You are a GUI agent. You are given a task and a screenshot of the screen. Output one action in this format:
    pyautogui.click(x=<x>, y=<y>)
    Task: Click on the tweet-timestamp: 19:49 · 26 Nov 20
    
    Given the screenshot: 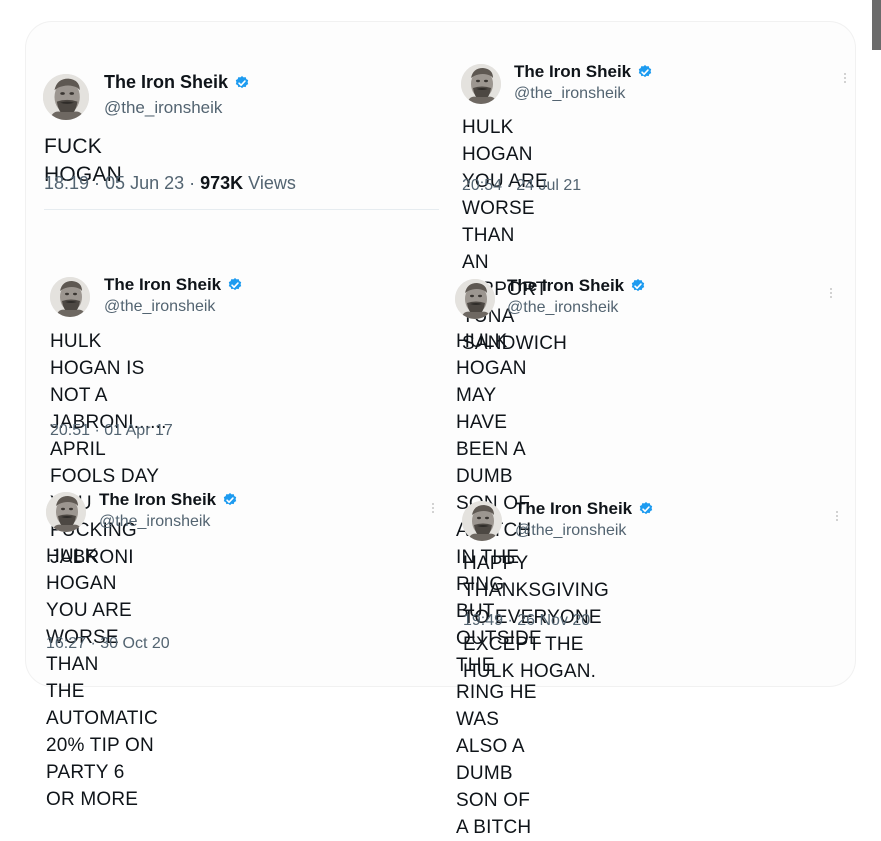 What is the action you would take?
    pyautogui.click(x=526, y=621)
    